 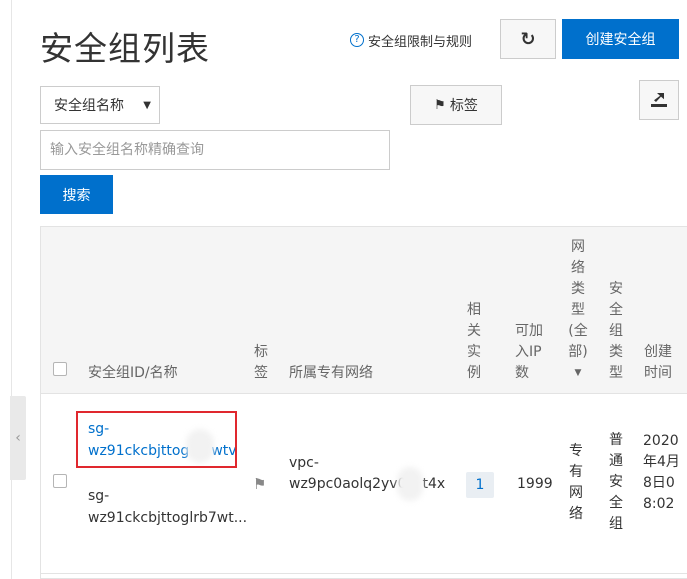 What do you see at coordinates (261, 362) in the screenshot?
I see `header-tag: 标签` at bounding box center [261, 362].